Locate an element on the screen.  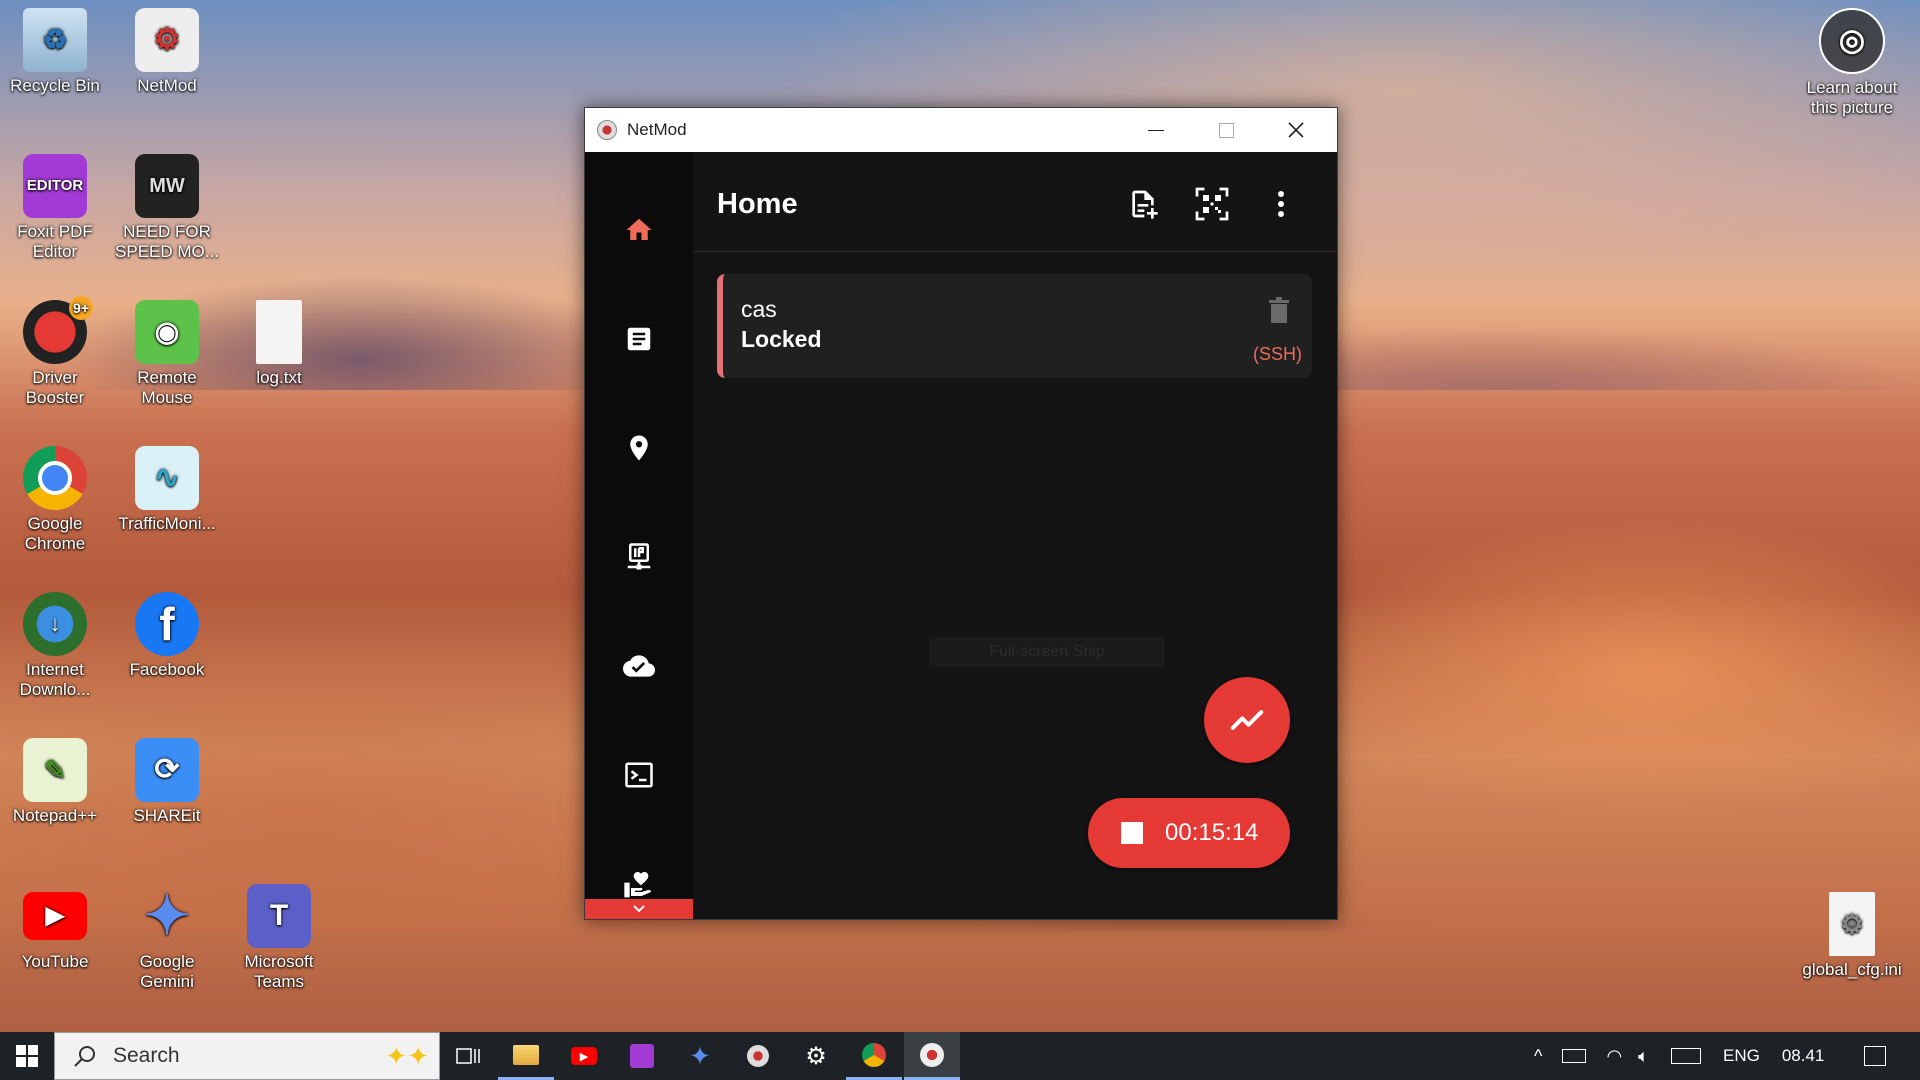
sidebar-item-cloud is located at coordinates (639, 666).